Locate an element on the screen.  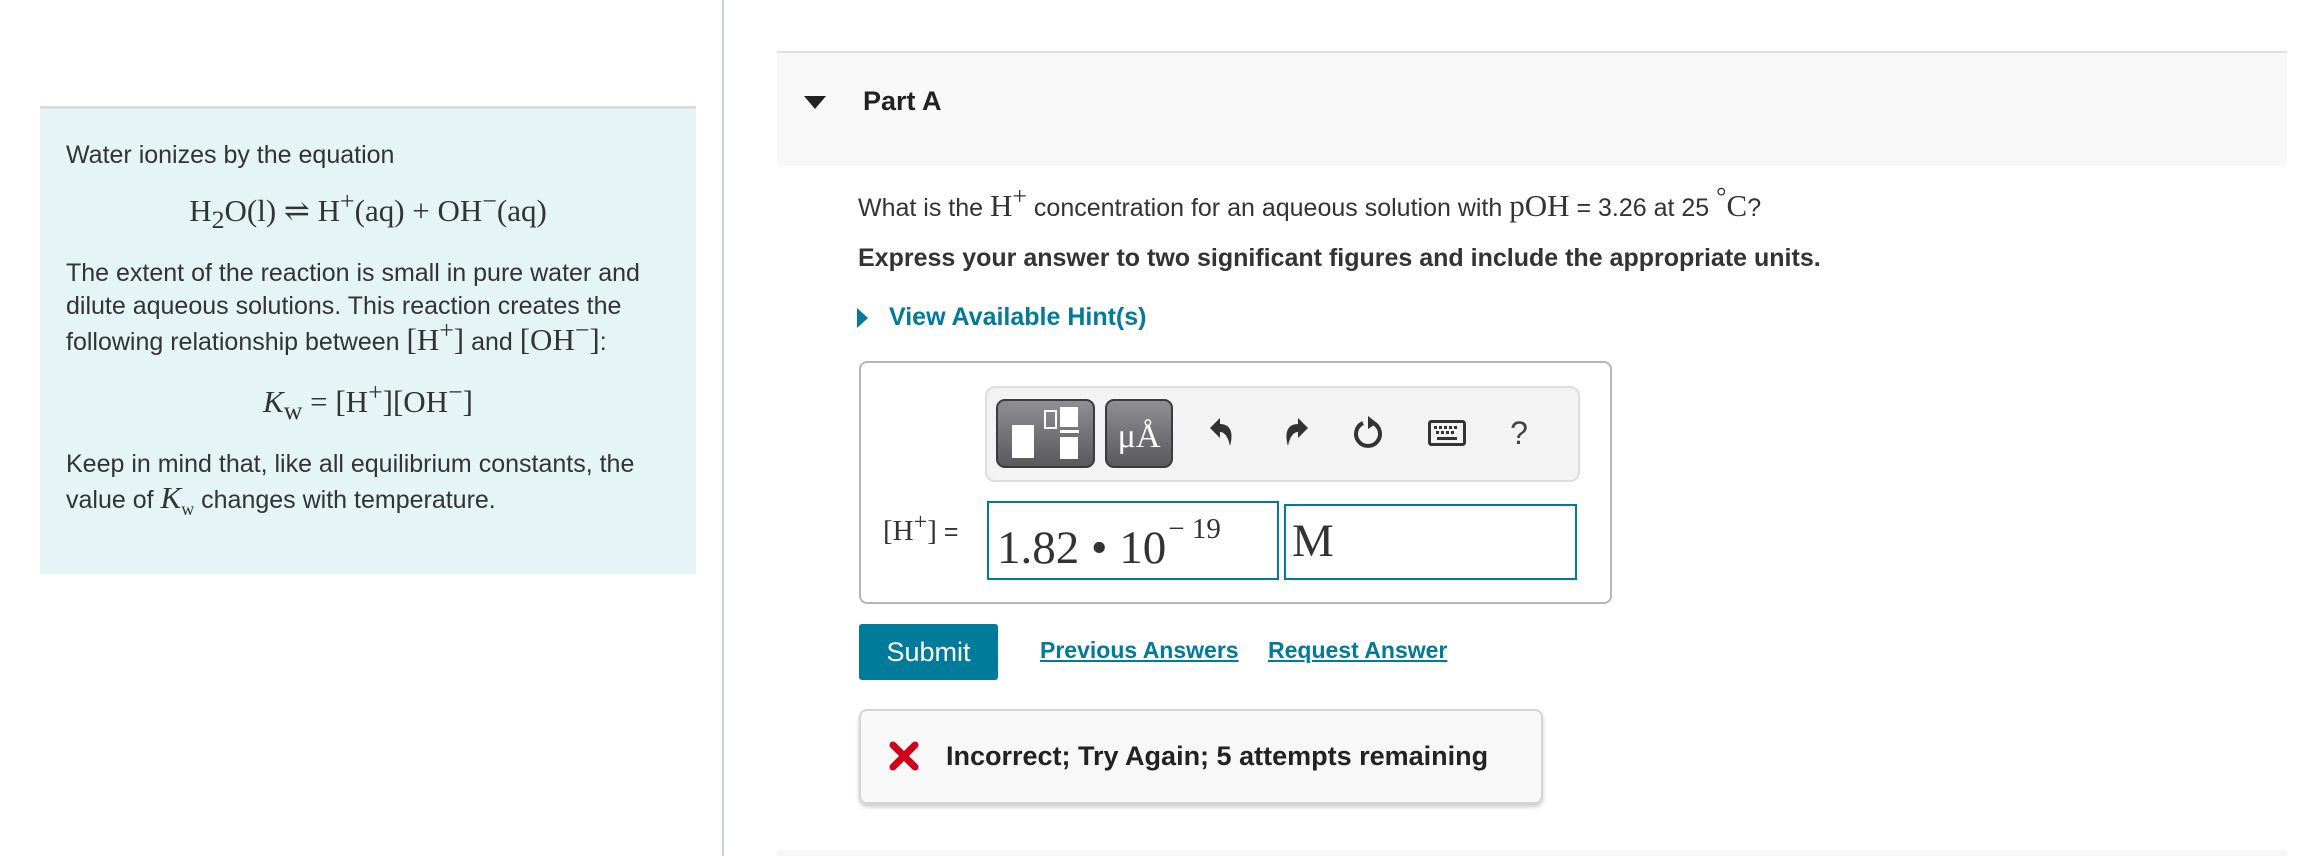
question-poh: pOH is located at coordinates (1539, 205).